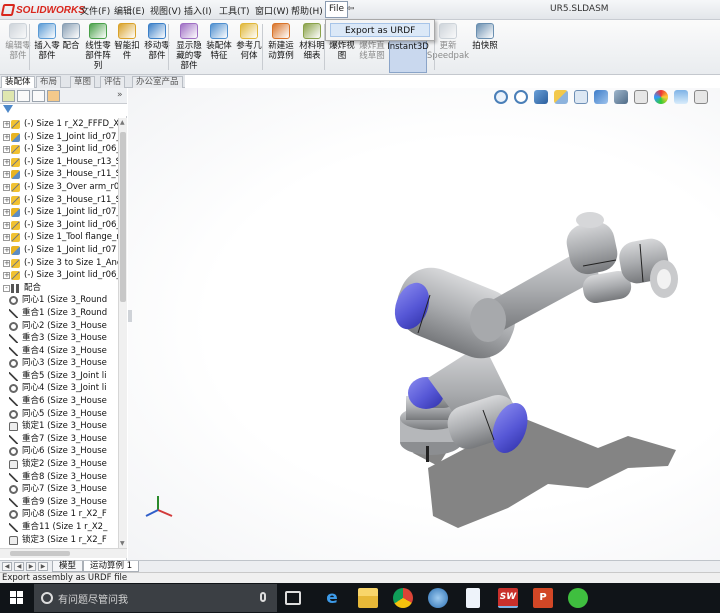  What do you see at coordinates (47, 48) in the screenshot?
I see `toolbar-button-insert-component: 插入零 部件` at bounding box center [47, 48].